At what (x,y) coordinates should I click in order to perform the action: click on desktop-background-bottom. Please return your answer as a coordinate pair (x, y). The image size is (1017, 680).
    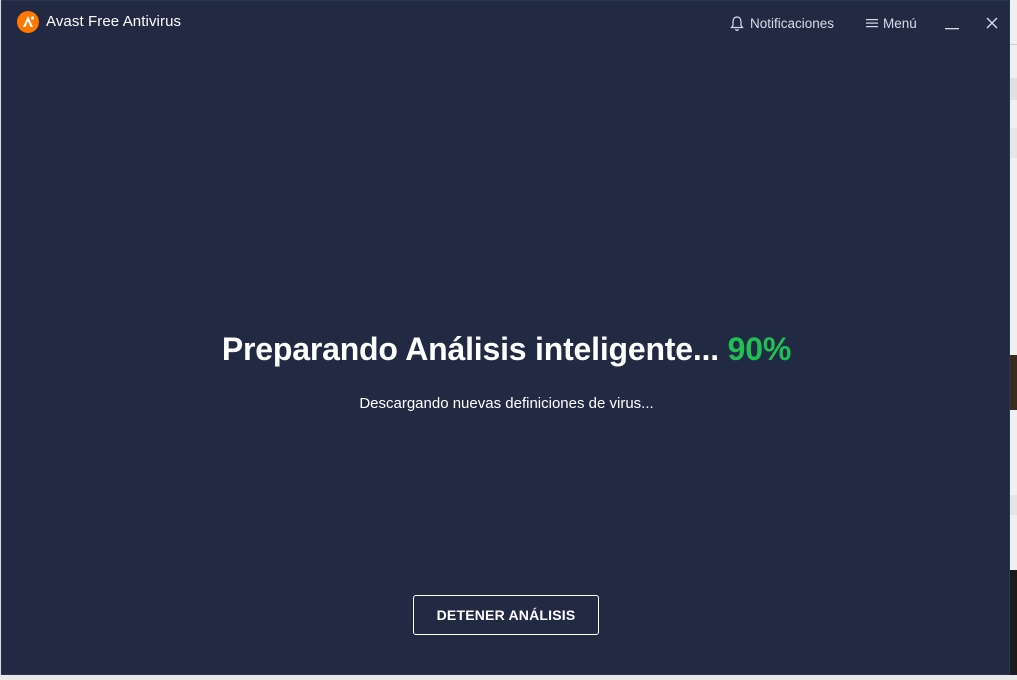
    Looking at the image, I should click on (508, 677).